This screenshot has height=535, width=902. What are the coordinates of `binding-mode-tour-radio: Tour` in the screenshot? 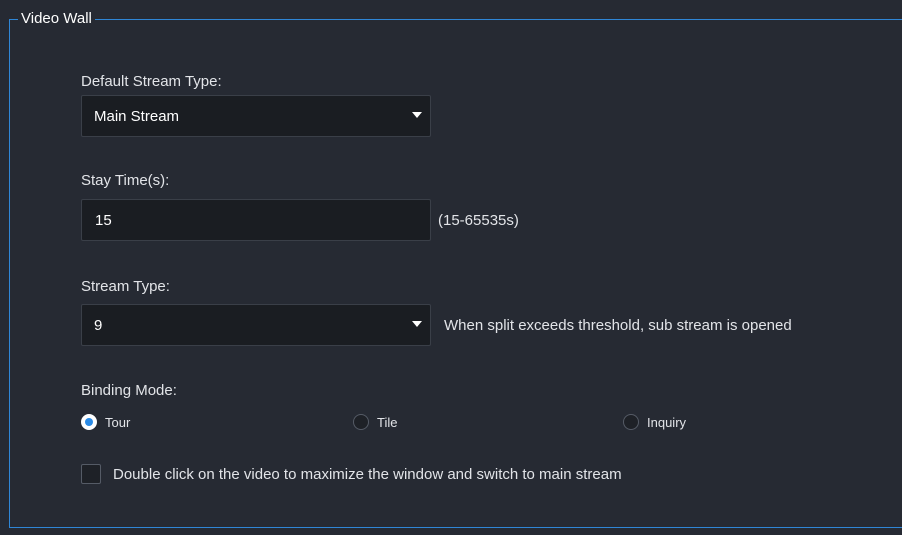 It's located at (105, 422).